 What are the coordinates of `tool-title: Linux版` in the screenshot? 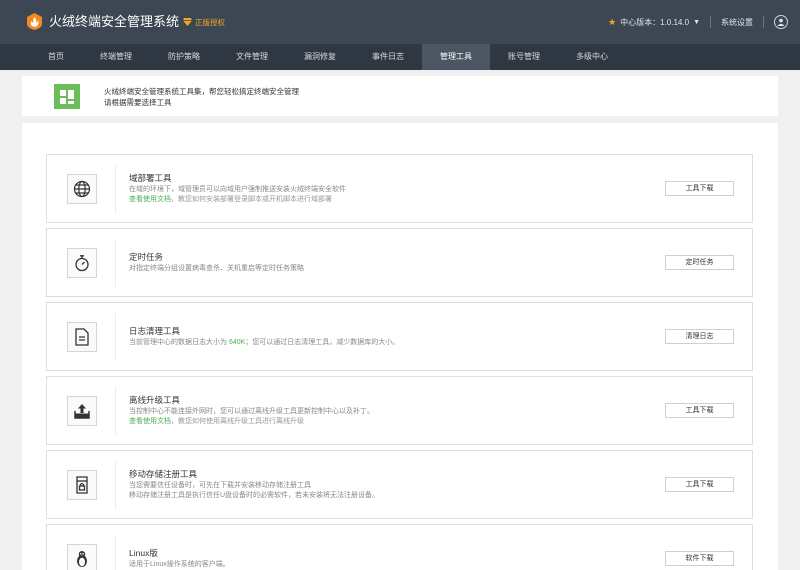 It's located at (143, 553).